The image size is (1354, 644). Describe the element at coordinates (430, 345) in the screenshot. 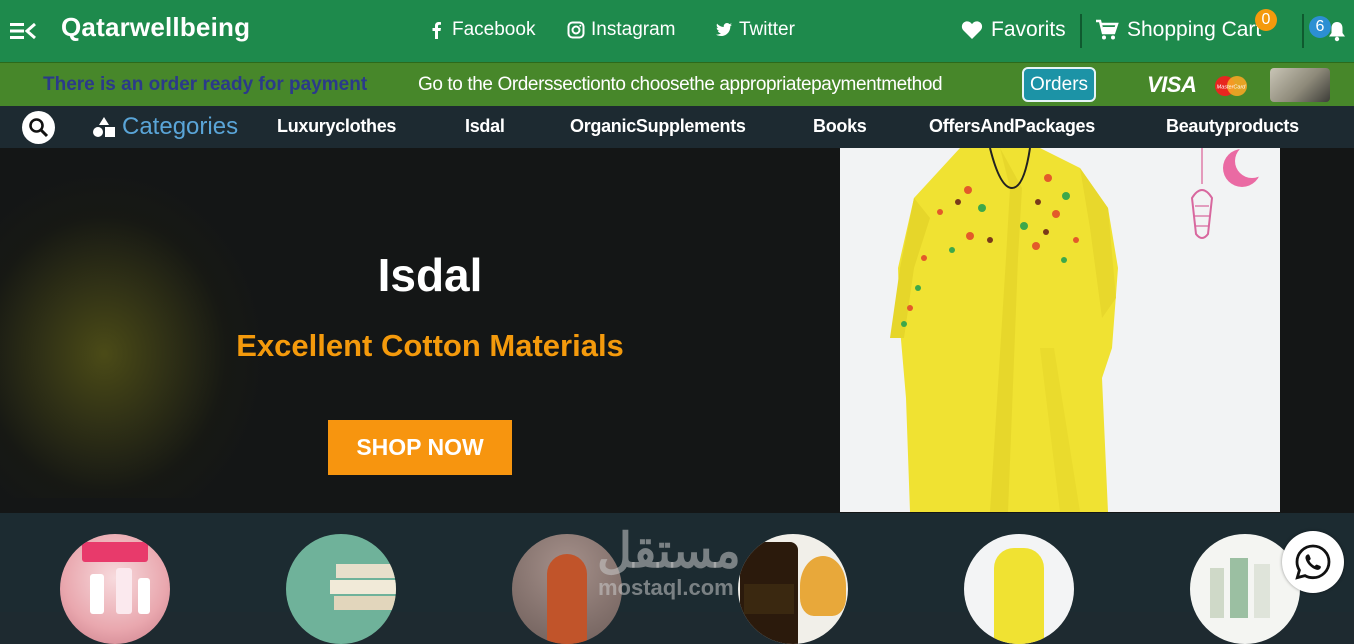

I see `hero-subtitle: Excellent Cotton Materials` at that location.